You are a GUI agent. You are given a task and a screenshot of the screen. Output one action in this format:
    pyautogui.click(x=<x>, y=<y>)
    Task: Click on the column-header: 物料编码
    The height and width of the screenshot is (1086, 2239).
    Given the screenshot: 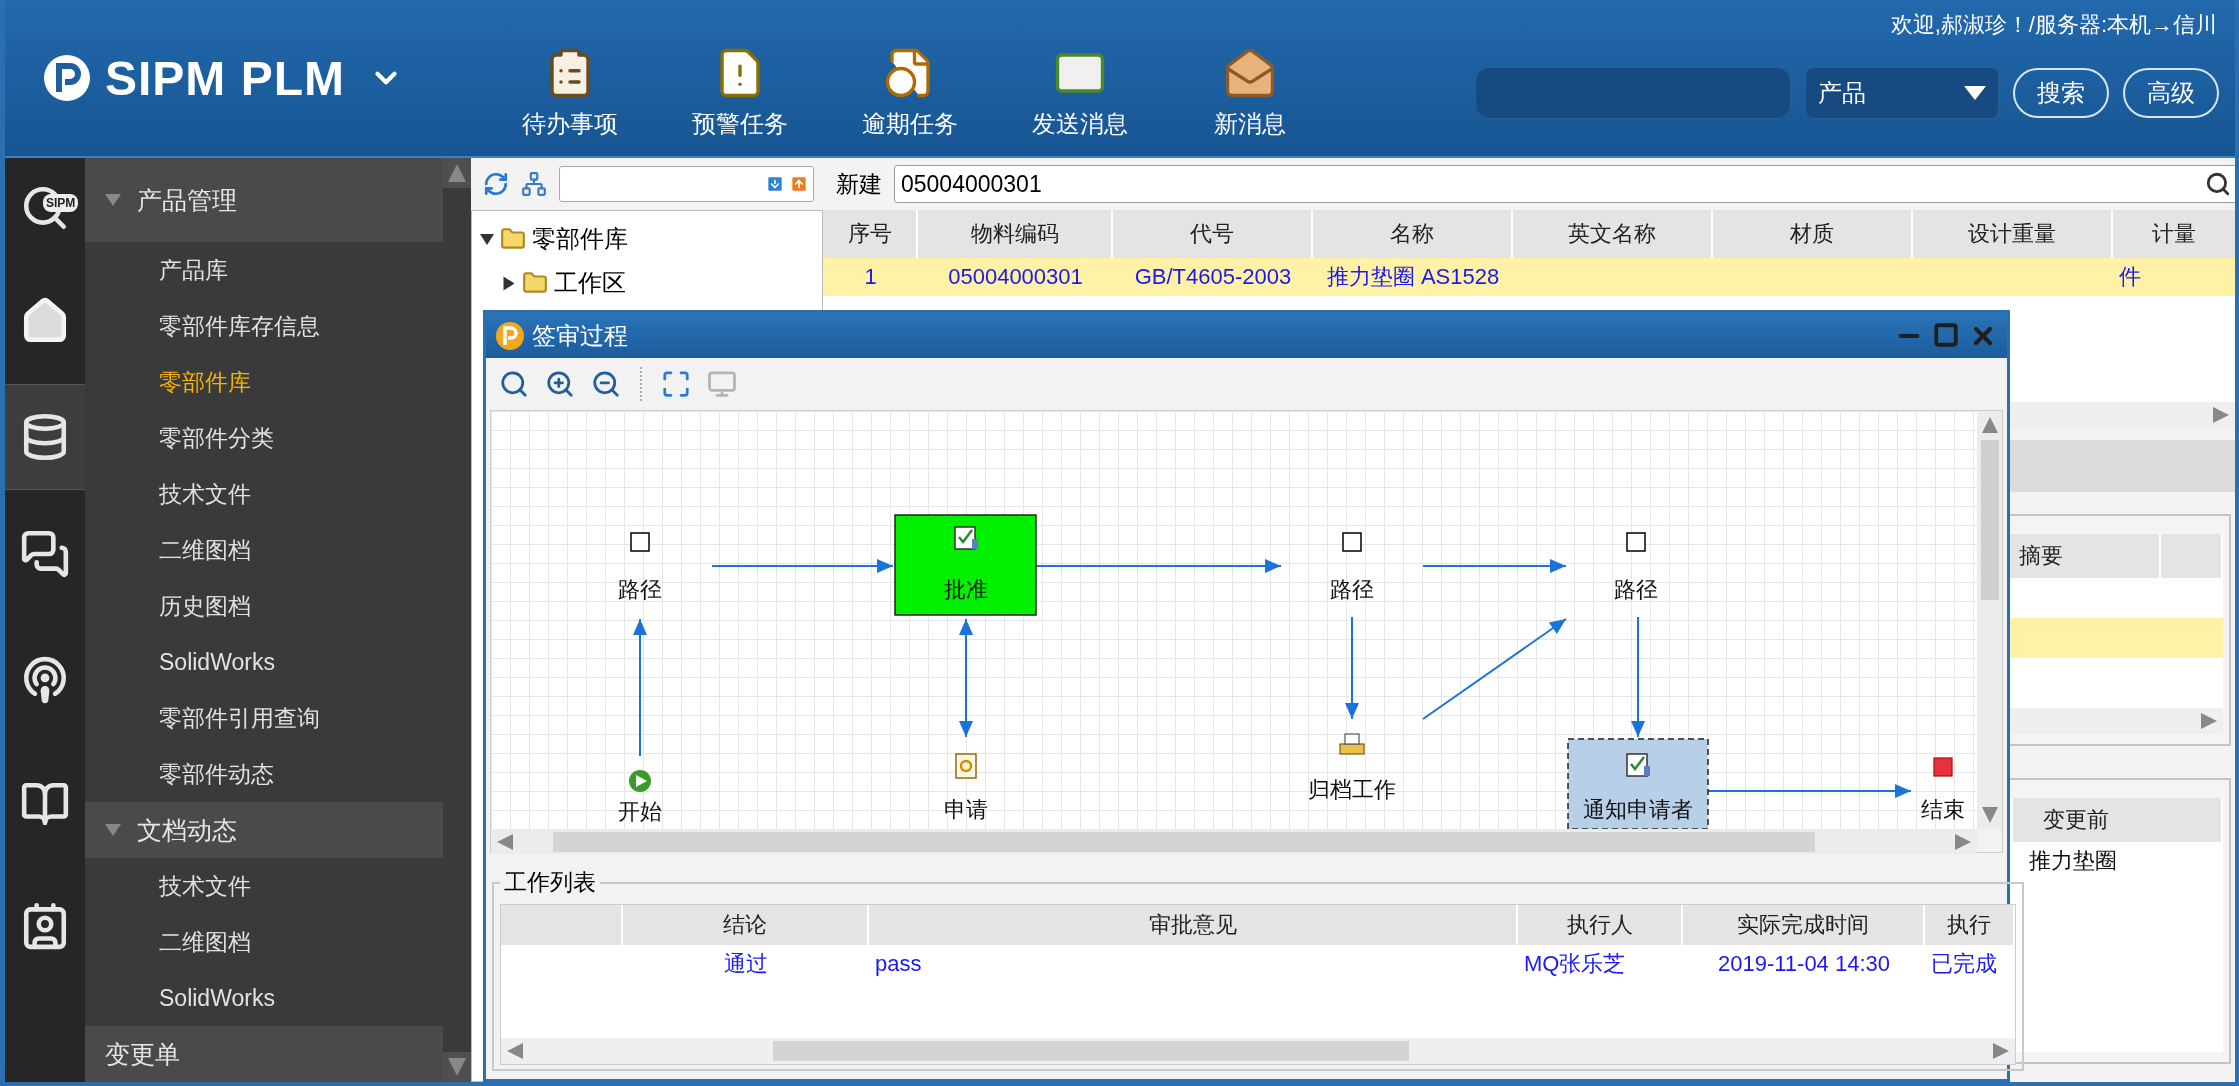 What is the action you would take?
    pyautogui.click(x=1015, y=234)
    